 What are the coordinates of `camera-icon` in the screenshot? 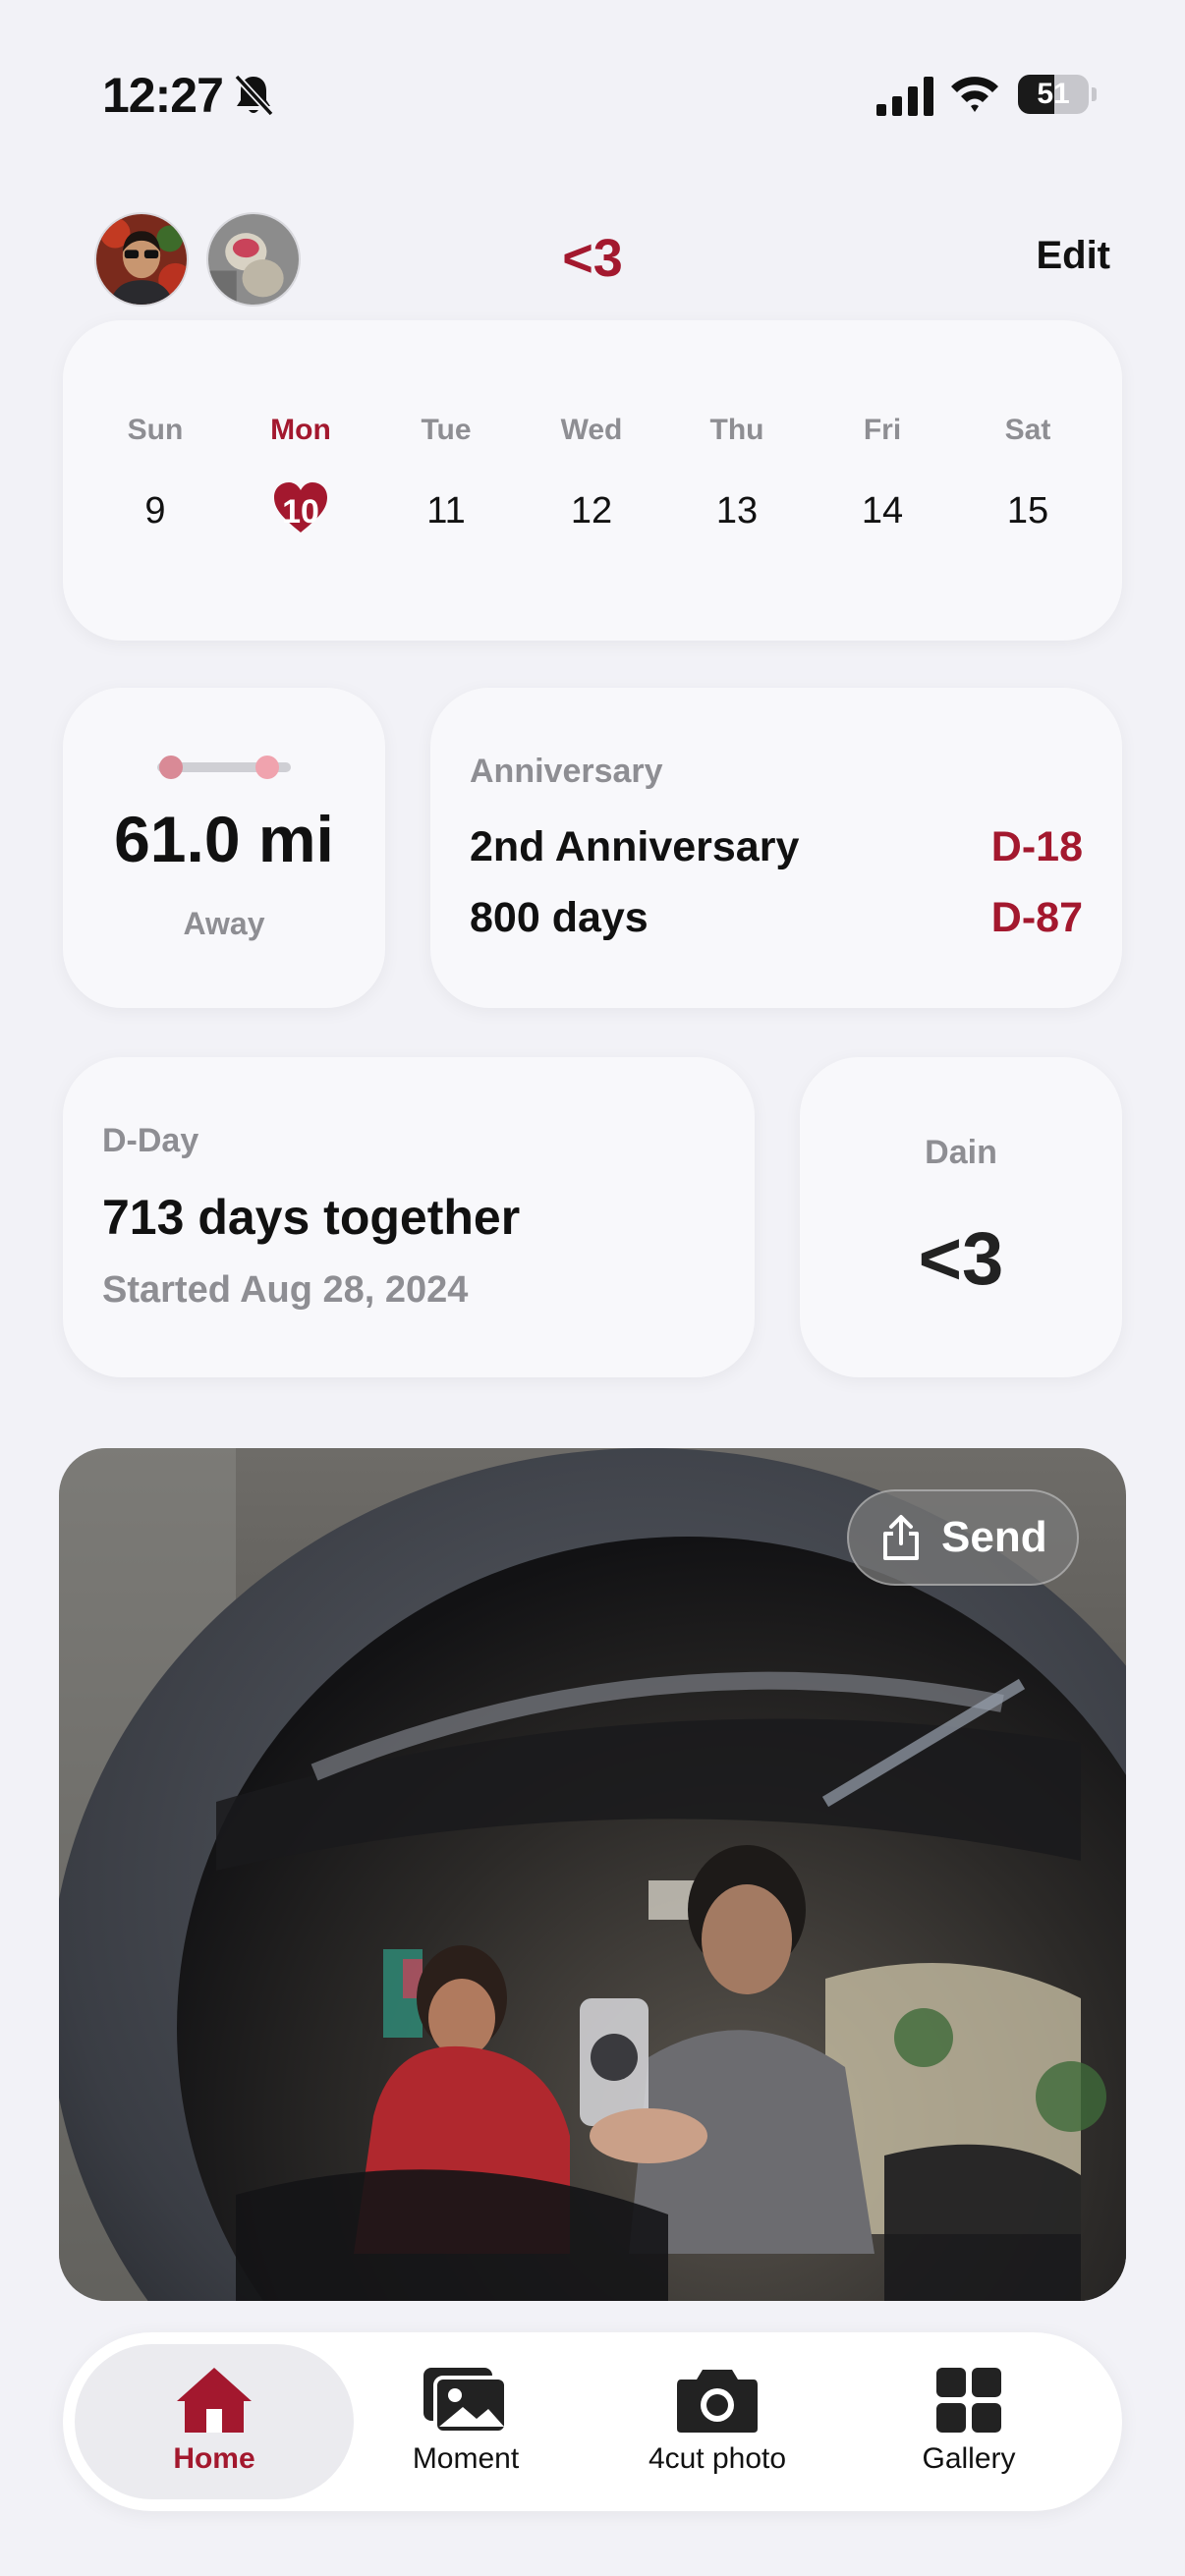 It's located at (718, 2401).